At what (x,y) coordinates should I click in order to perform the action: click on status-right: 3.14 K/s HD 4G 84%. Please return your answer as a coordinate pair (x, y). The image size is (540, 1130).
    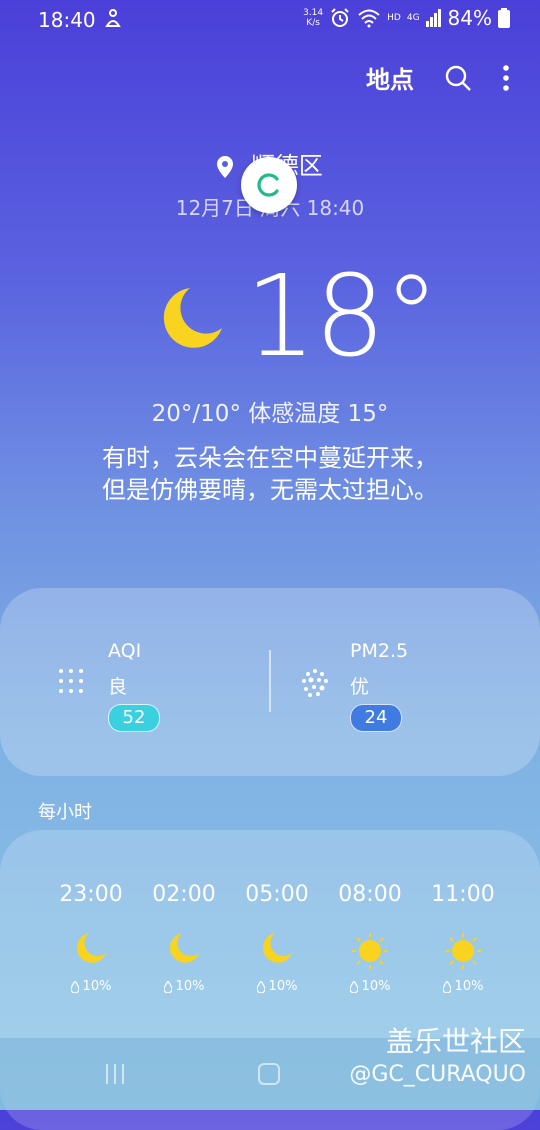
    Looking at the image, I should click on (406, 18).